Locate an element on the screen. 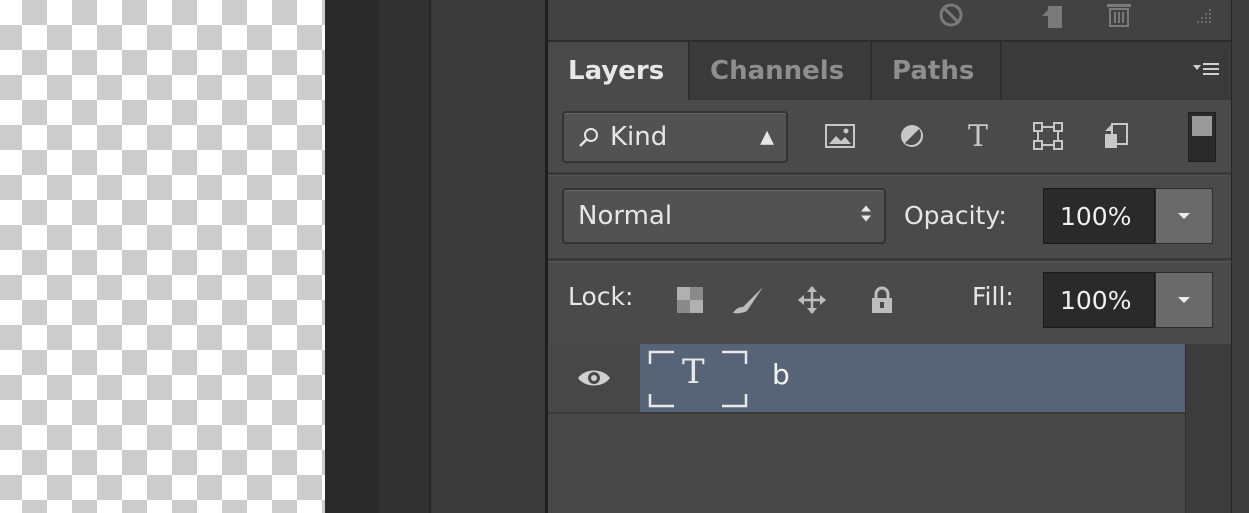  updown-arrows-icon is located at coordinates (866, 216).